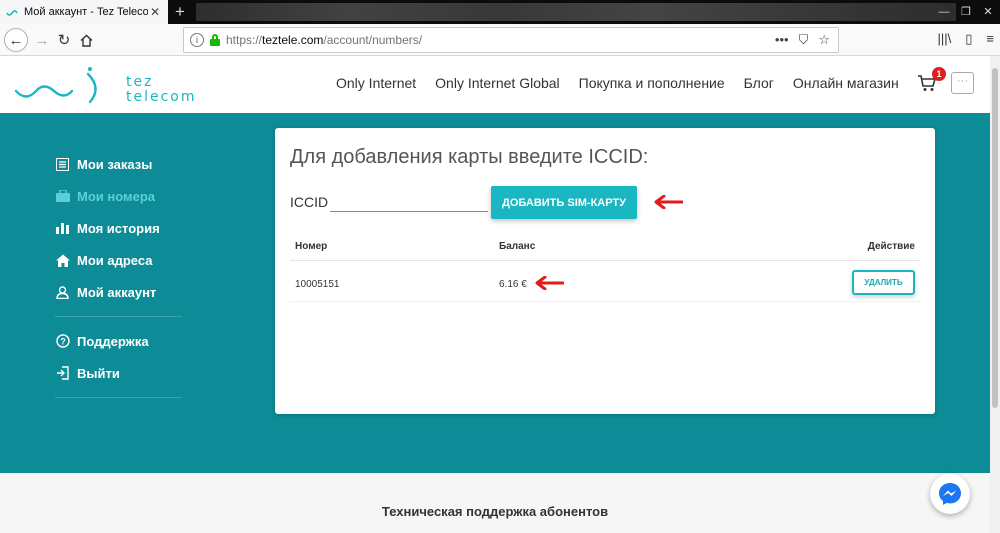 The width and height of the screenshot is (1000, 533). I want to click on url-text: https://teztele.com/account/numbers/, so click(324, 40).